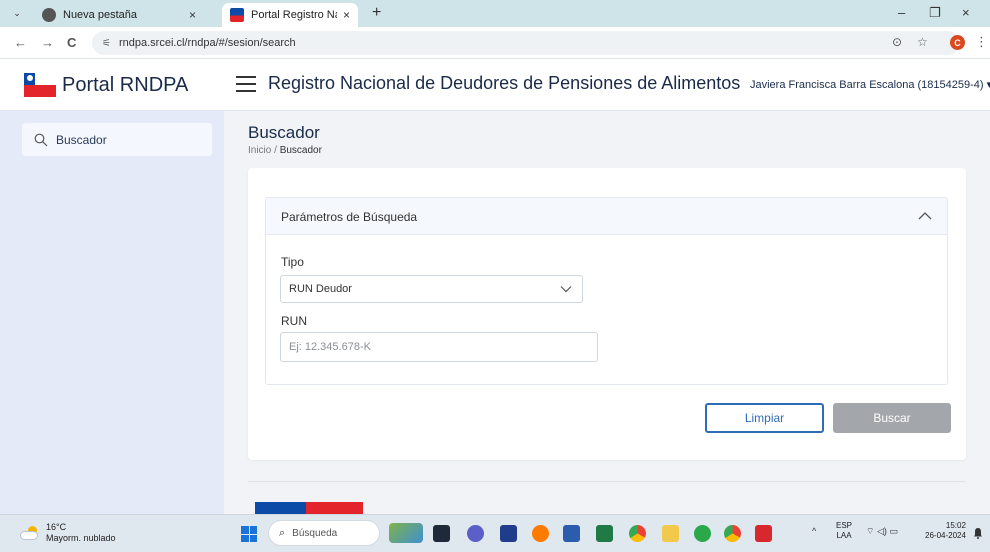 This screenshot has height=552, width=990. Describe the element at coordinates (81, 139) in the screenshot. I see `sidebar-item-label: Buscador` at that location.